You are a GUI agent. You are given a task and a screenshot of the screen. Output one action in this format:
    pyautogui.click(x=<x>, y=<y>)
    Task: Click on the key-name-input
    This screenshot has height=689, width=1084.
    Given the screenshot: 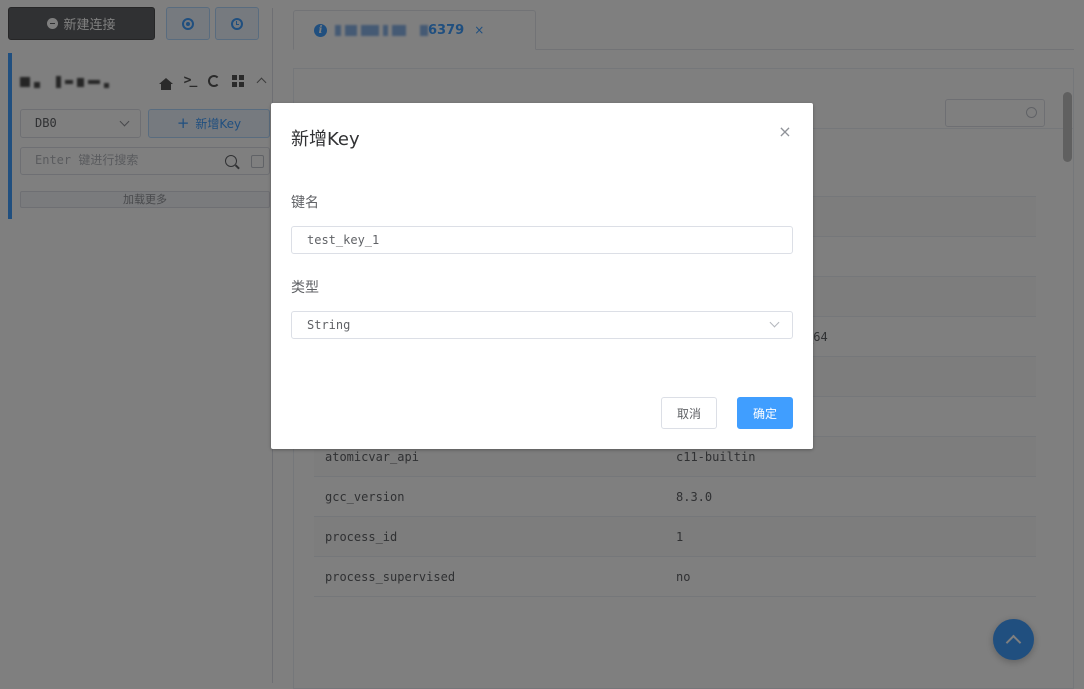 What is the action you would take?
    pyautogui.click(x=542, y=240)
    